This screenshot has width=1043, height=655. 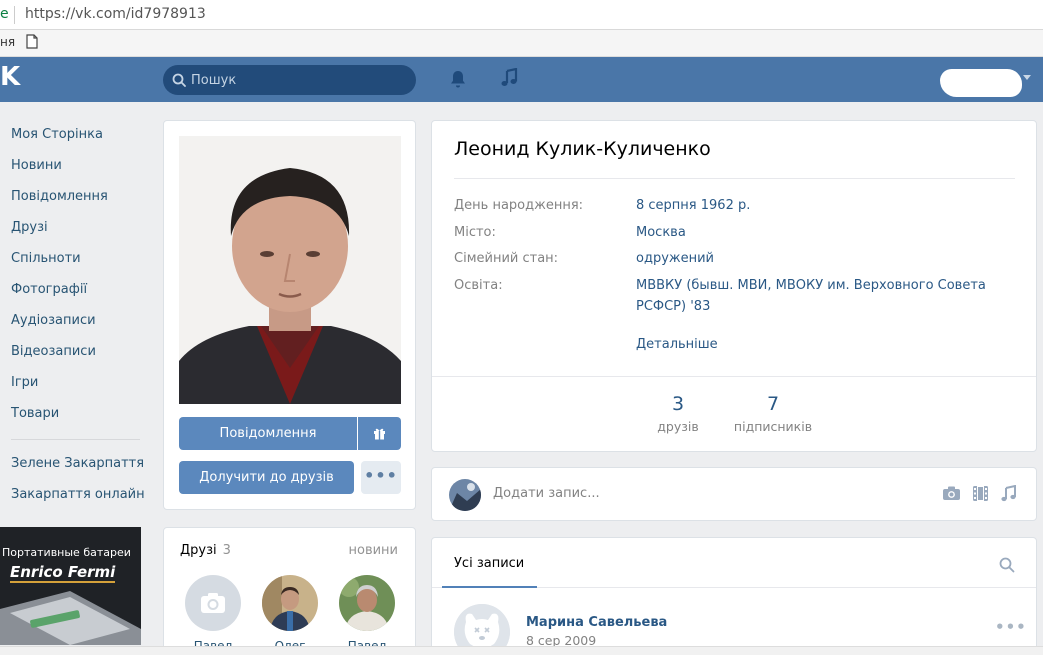 What do you see at coordinates (75, 352) in the screenshot?
I see `nav-video: Відеозаписи` at bounding box center [75, 352].